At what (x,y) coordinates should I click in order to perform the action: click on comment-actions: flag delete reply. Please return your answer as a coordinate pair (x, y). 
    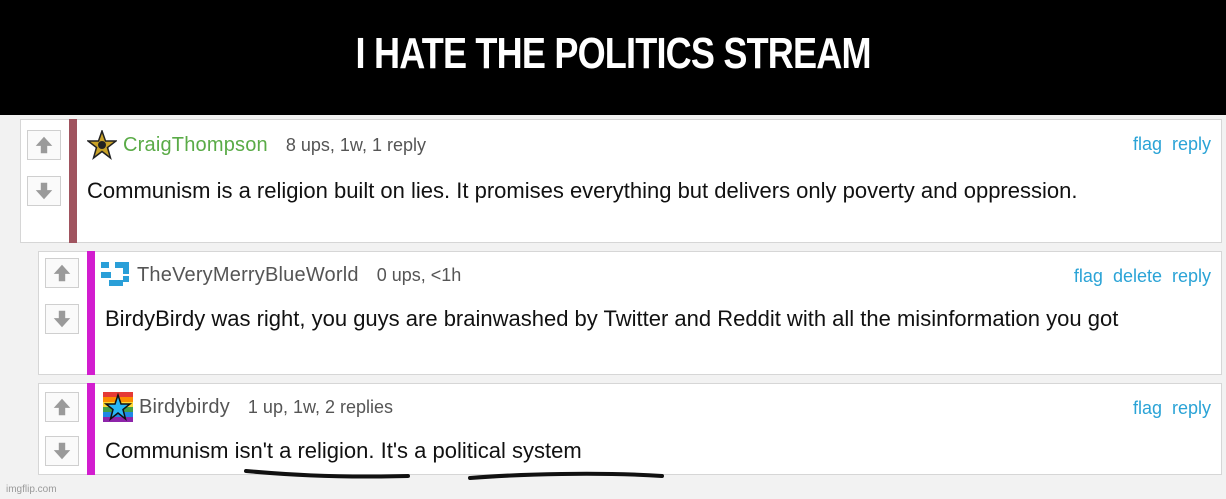
    Looking at the image, I should click on (1142, 276).